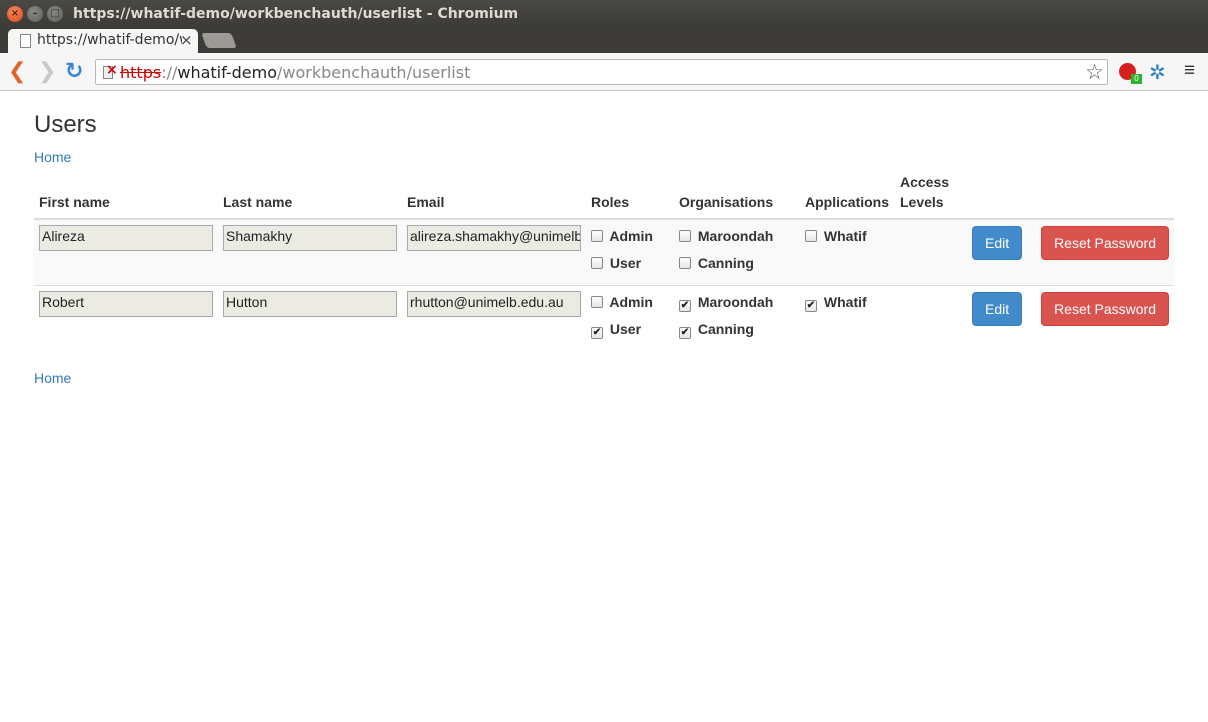 This screenshot has width=1208, height=722. Describe the element at coordinates (25, 41) in the screenshot. I see `page-icon` at that location.